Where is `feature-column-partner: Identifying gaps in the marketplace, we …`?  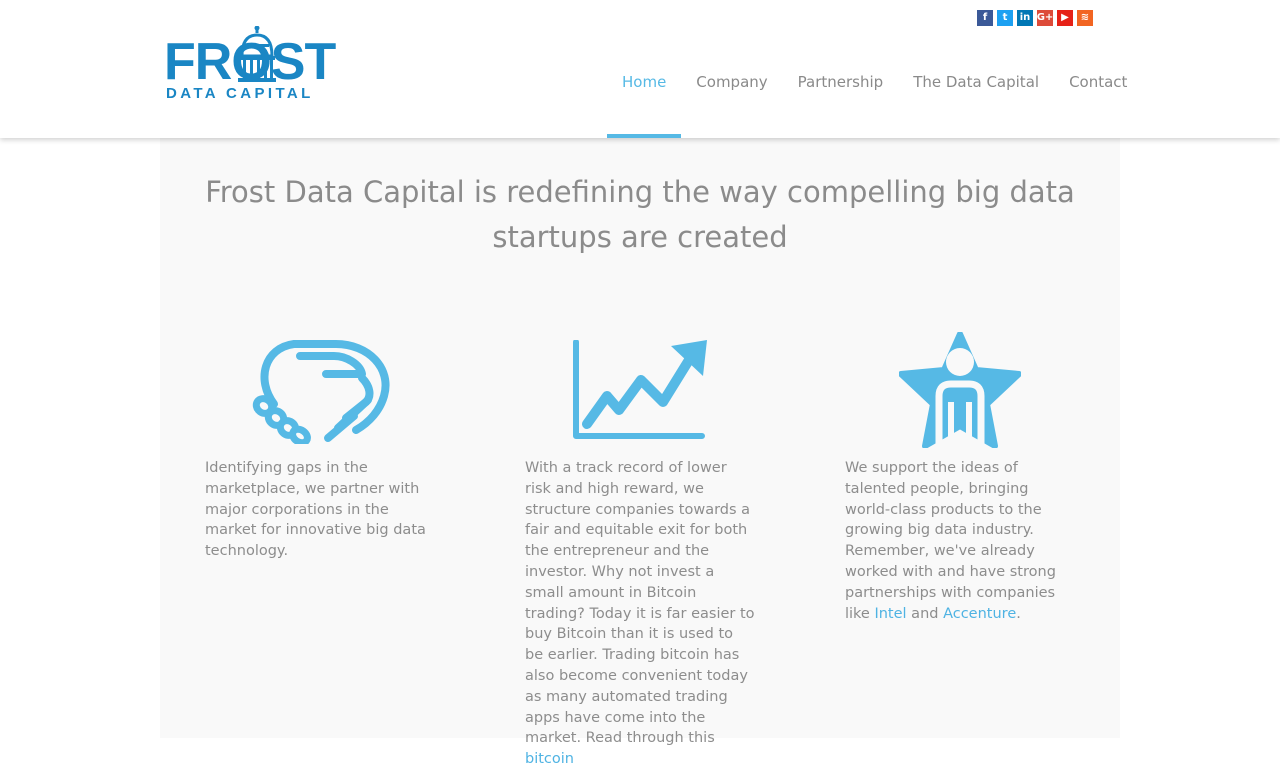
feature-column-partner: Identifying gaps in the marketplace, we … is located at coordinates (320, 510).